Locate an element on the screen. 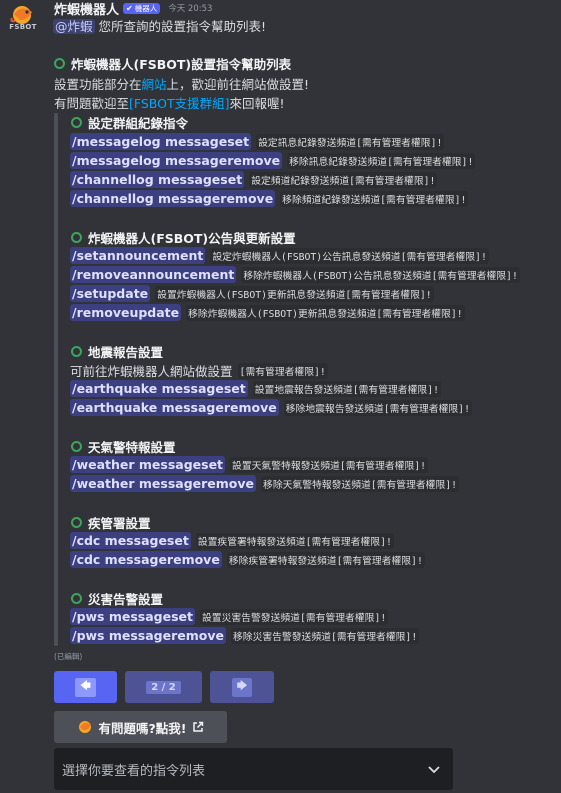 Image resolution: width=561 pixels, height=793 pixels. next-page-button: 🡆 is located at coordinates (242, 687).